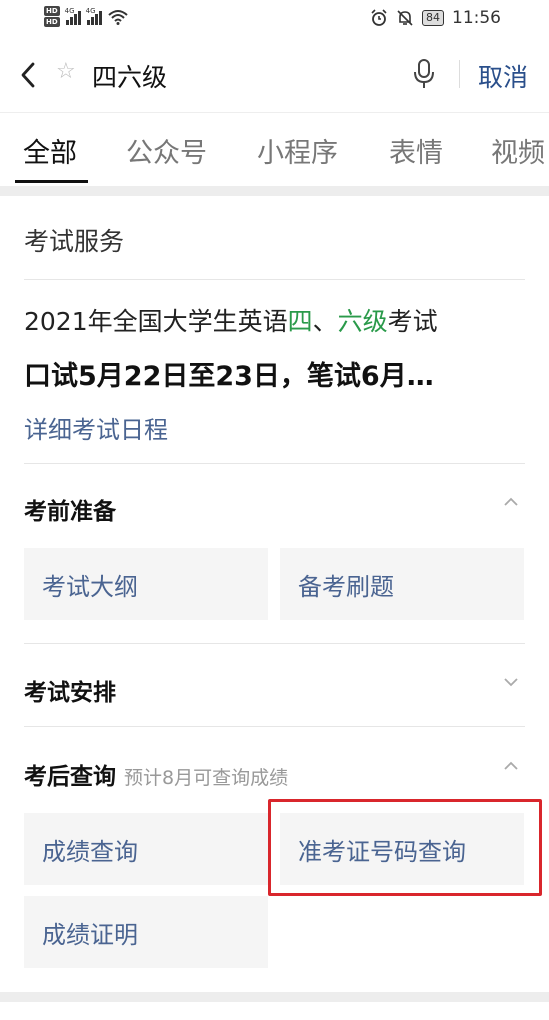 This screenshot has height=1020, width=549. Describe the element at coordinates (146, 849) in the screenshot. I see `tile-score-query: 成绩查询` at that location.